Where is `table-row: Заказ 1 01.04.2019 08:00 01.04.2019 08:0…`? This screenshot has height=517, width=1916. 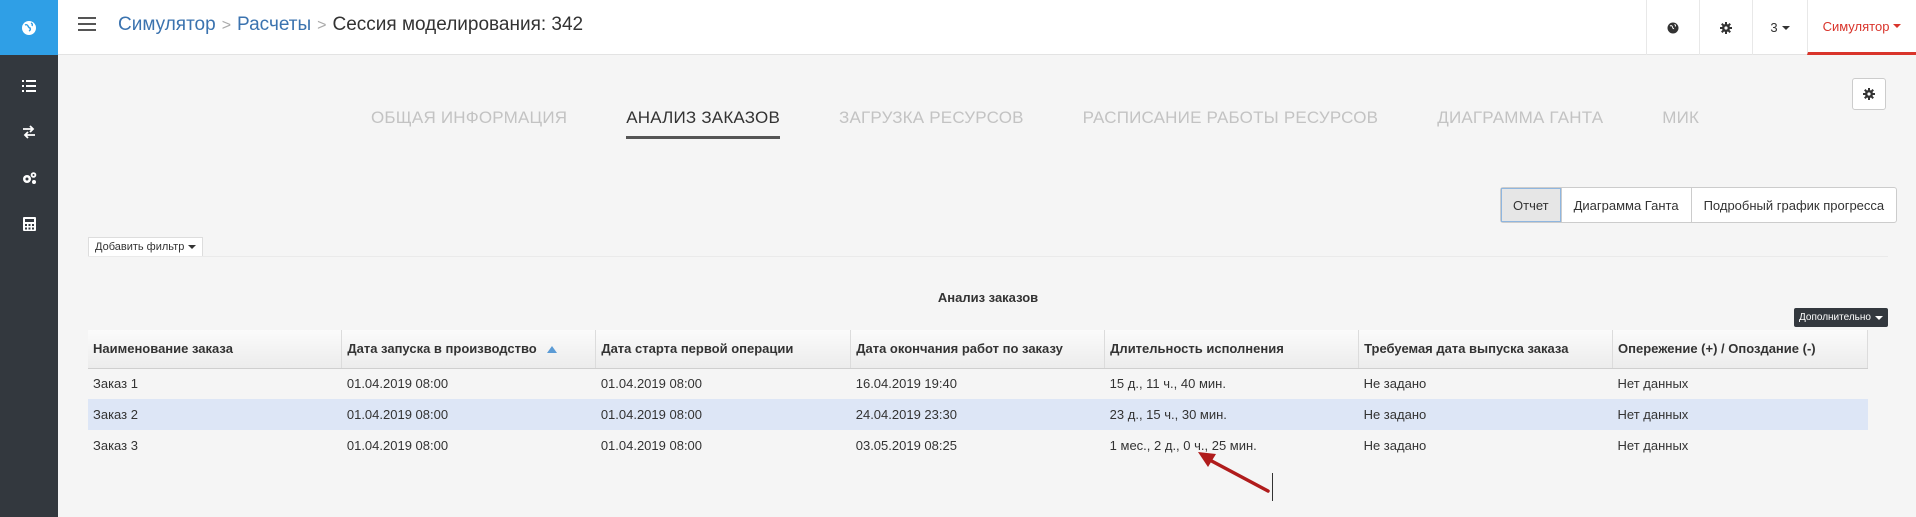 table-row: Заказ 1 01.04.2019 08:00 01.04.2019 08:0… is located at coordinates (978, 383).